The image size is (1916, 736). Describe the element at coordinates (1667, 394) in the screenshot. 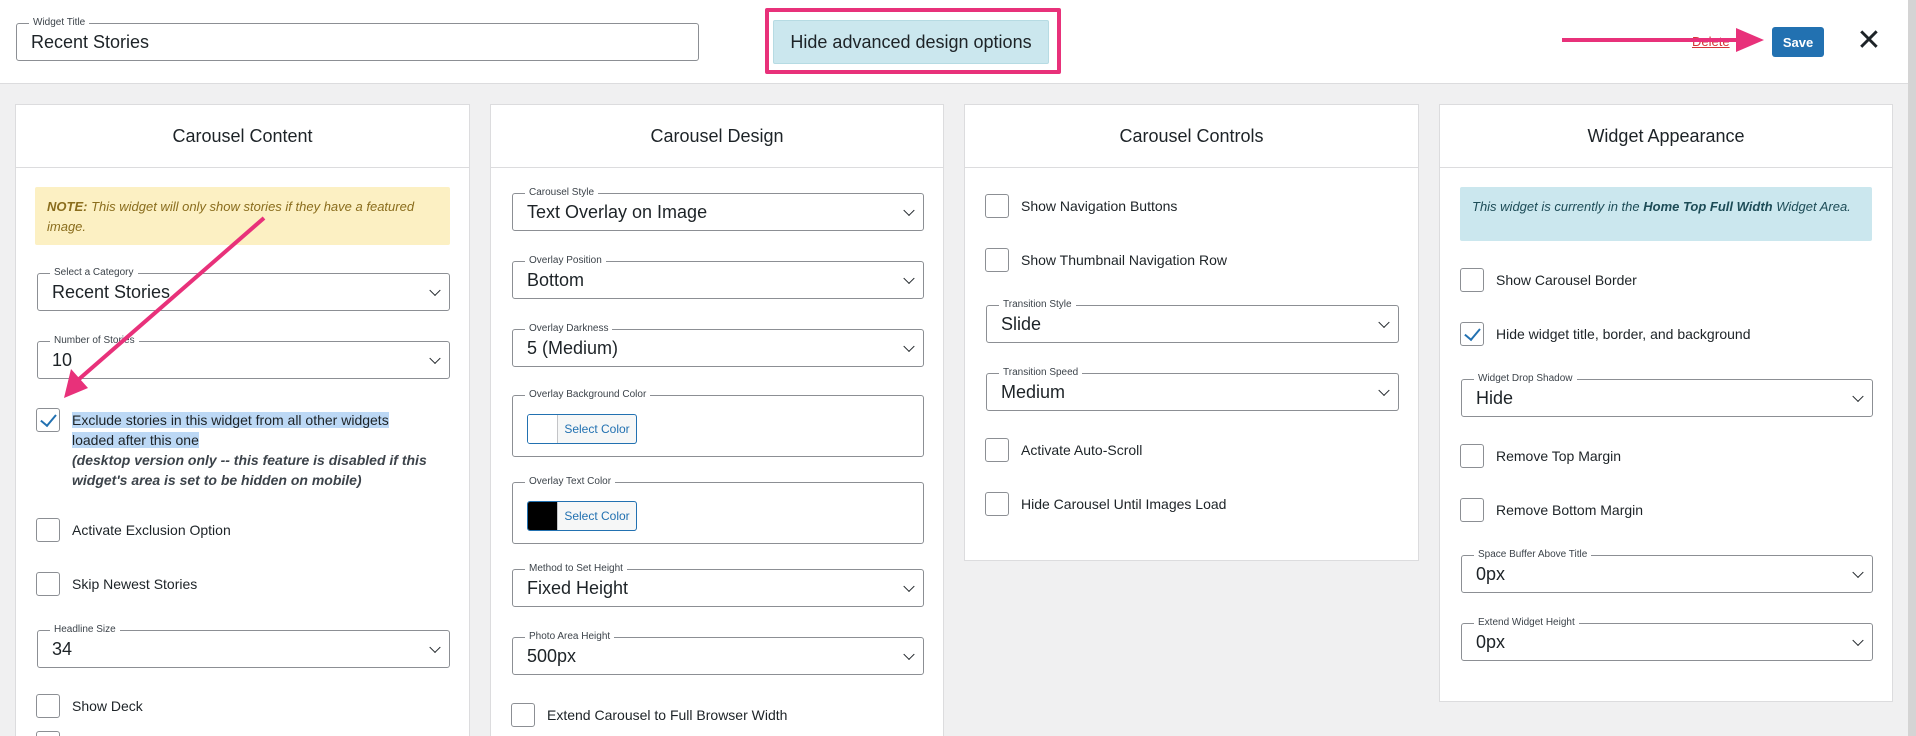

I see `drop-shadow-select: Widget Drop Shadow Hide` at that location.